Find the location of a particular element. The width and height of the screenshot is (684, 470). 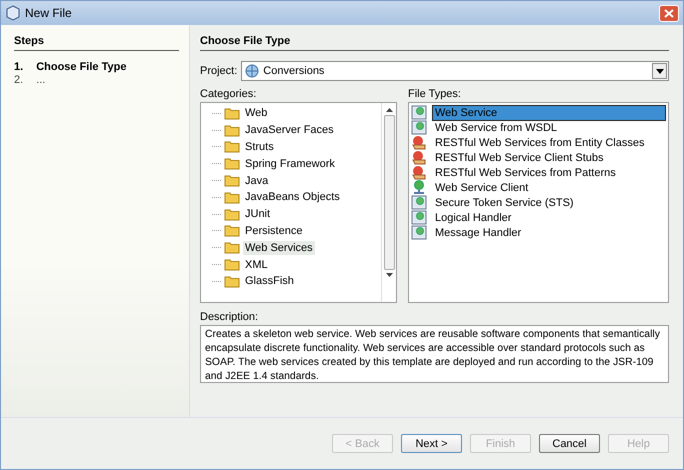

file-type-item: RESTful Web Services from Entity Classes is located at coordinates (549, 142).